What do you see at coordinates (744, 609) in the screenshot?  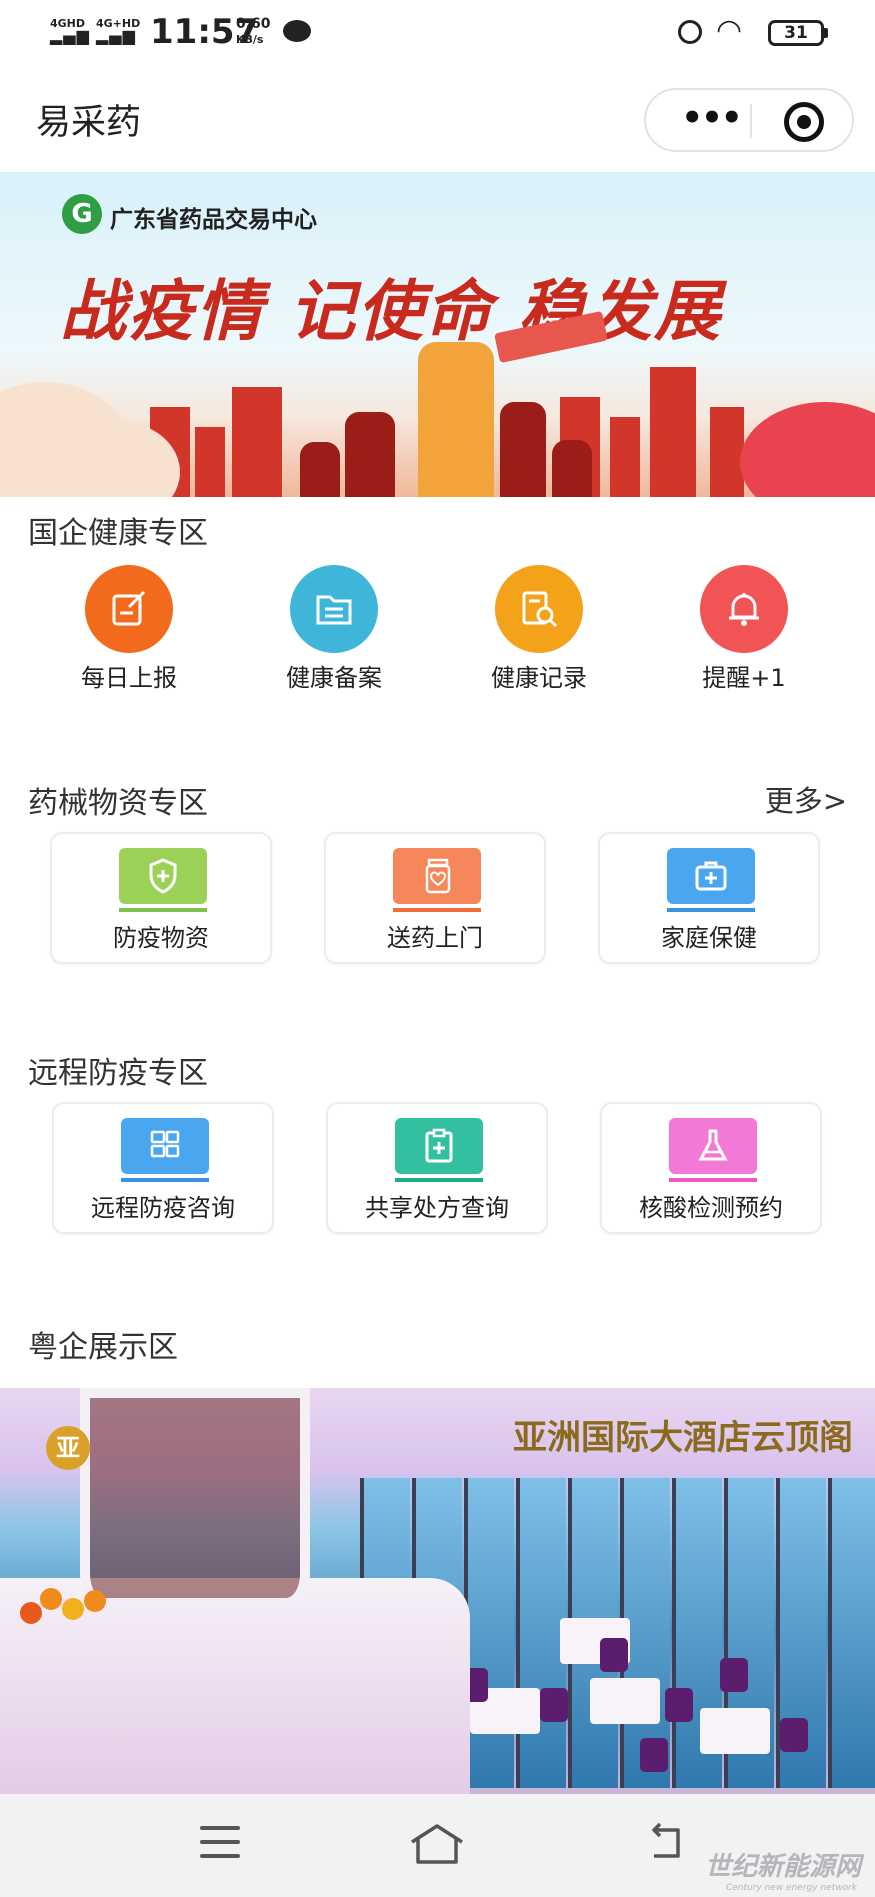 I see `bell-icon` at bounding box center [744, 609].